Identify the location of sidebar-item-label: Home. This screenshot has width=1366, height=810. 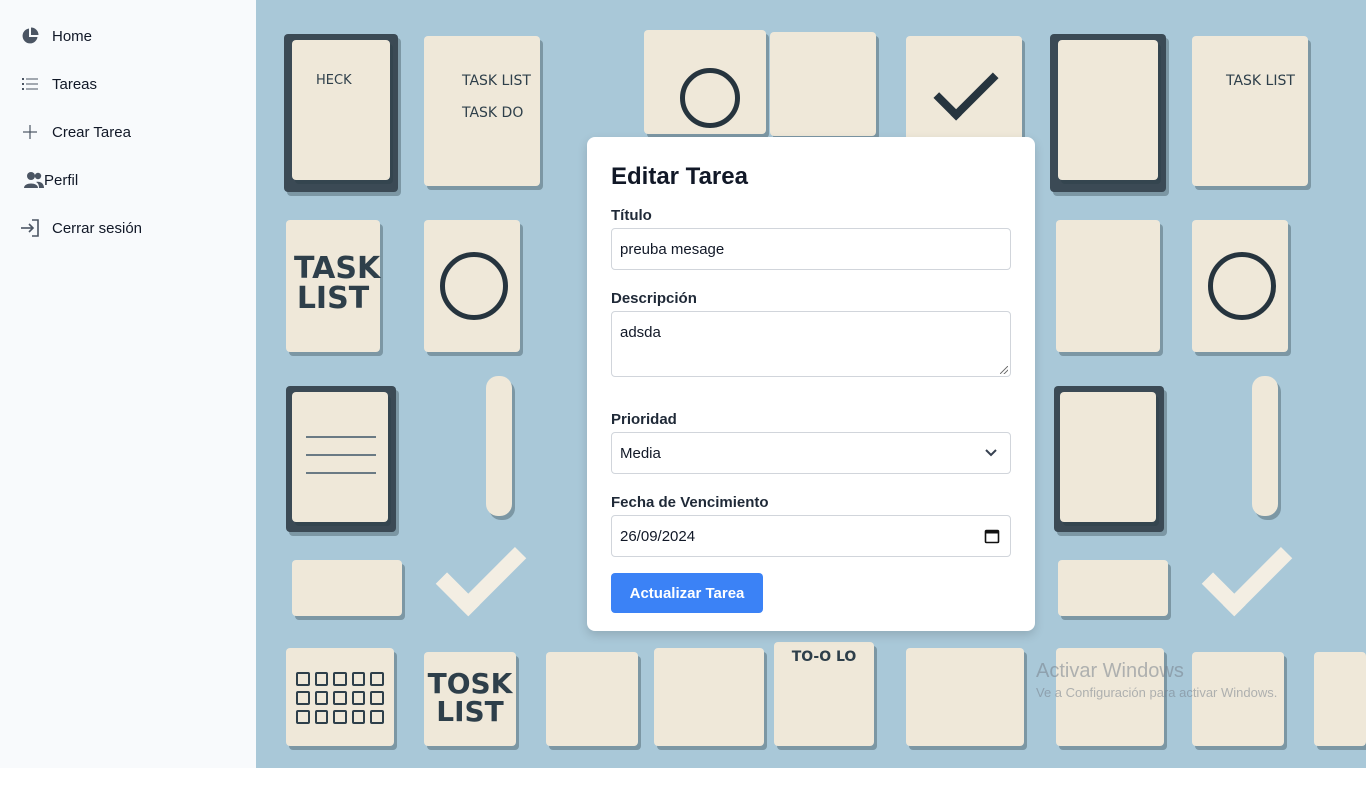
(72, 36).